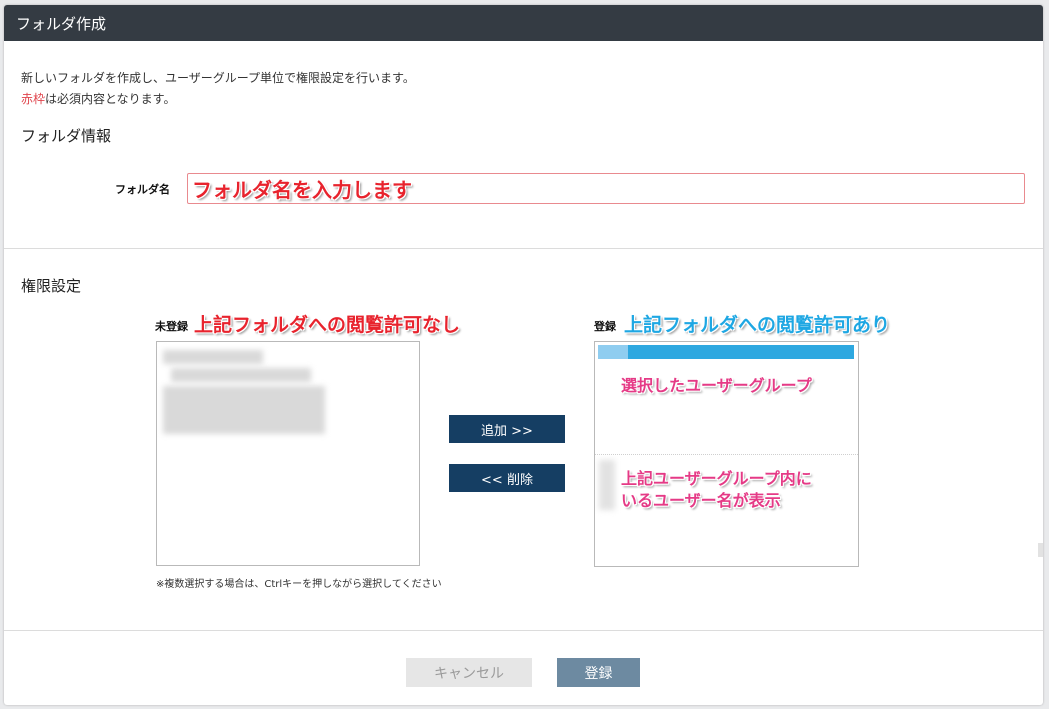 The width and height of the screenshot is (1049, 709). I want to click on submit-button: 登録, so click(598, 672).